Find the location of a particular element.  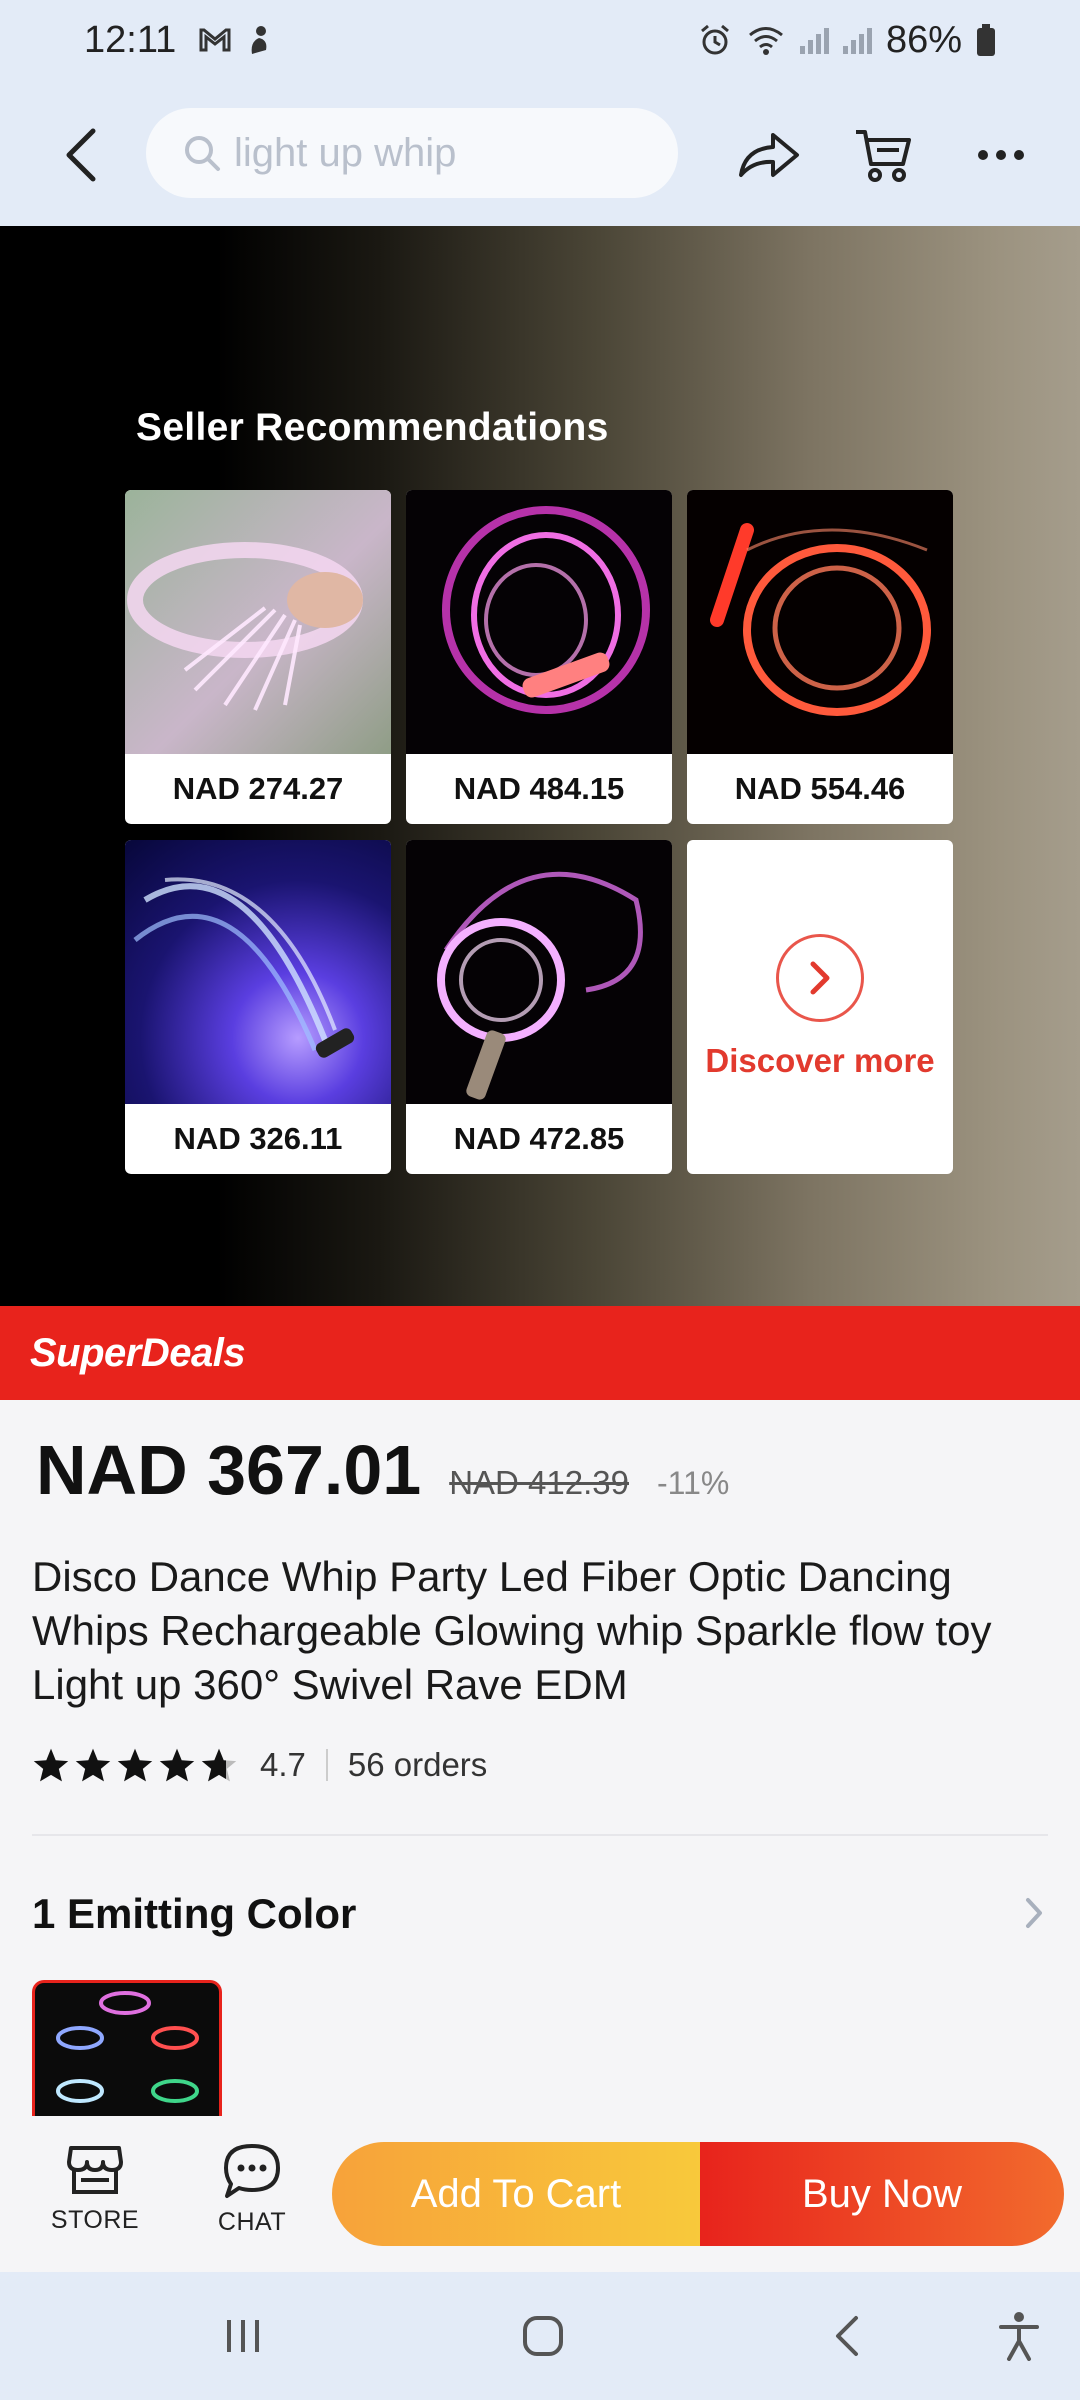

gmail-icon is located at coordinates (215, 40).